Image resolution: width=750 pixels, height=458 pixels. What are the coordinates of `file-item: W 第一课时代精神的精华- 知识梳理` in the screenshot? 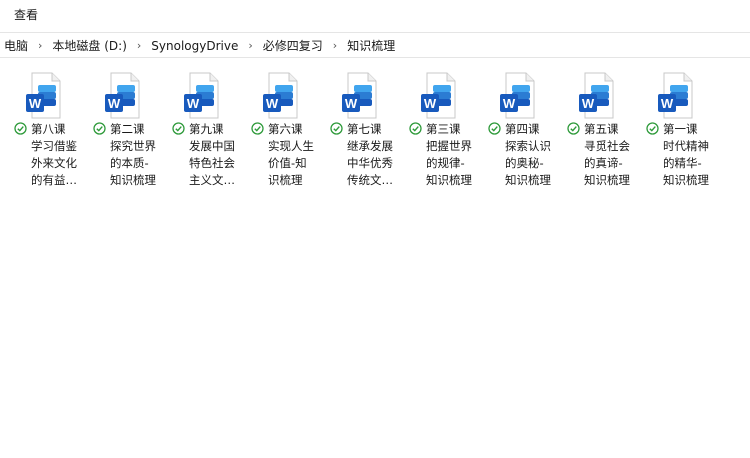 It's located at (682, 132).